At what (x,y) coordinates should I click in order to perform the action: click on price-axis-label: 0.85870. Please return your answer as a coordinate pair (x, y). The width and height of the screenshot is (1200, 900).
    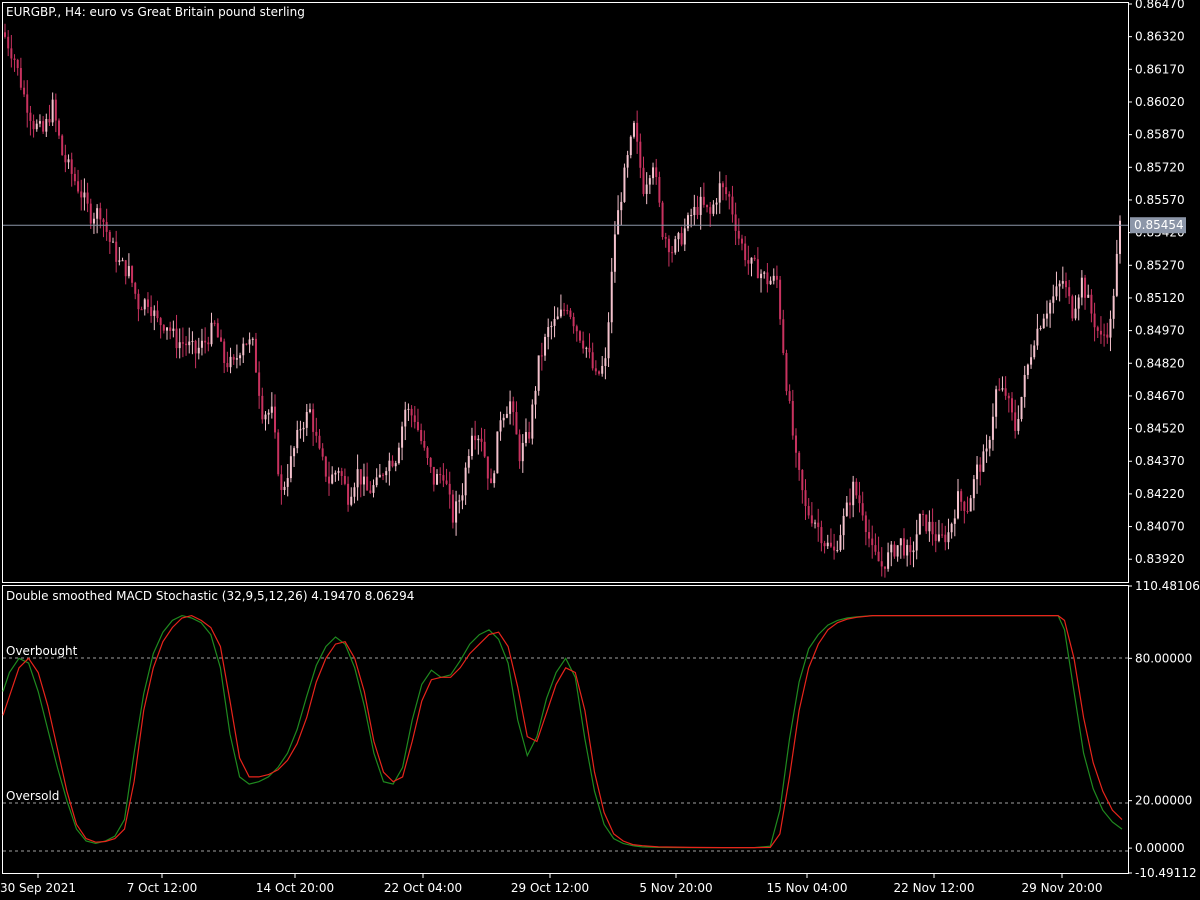
    Looking at the image, I should click on (1160, 135).